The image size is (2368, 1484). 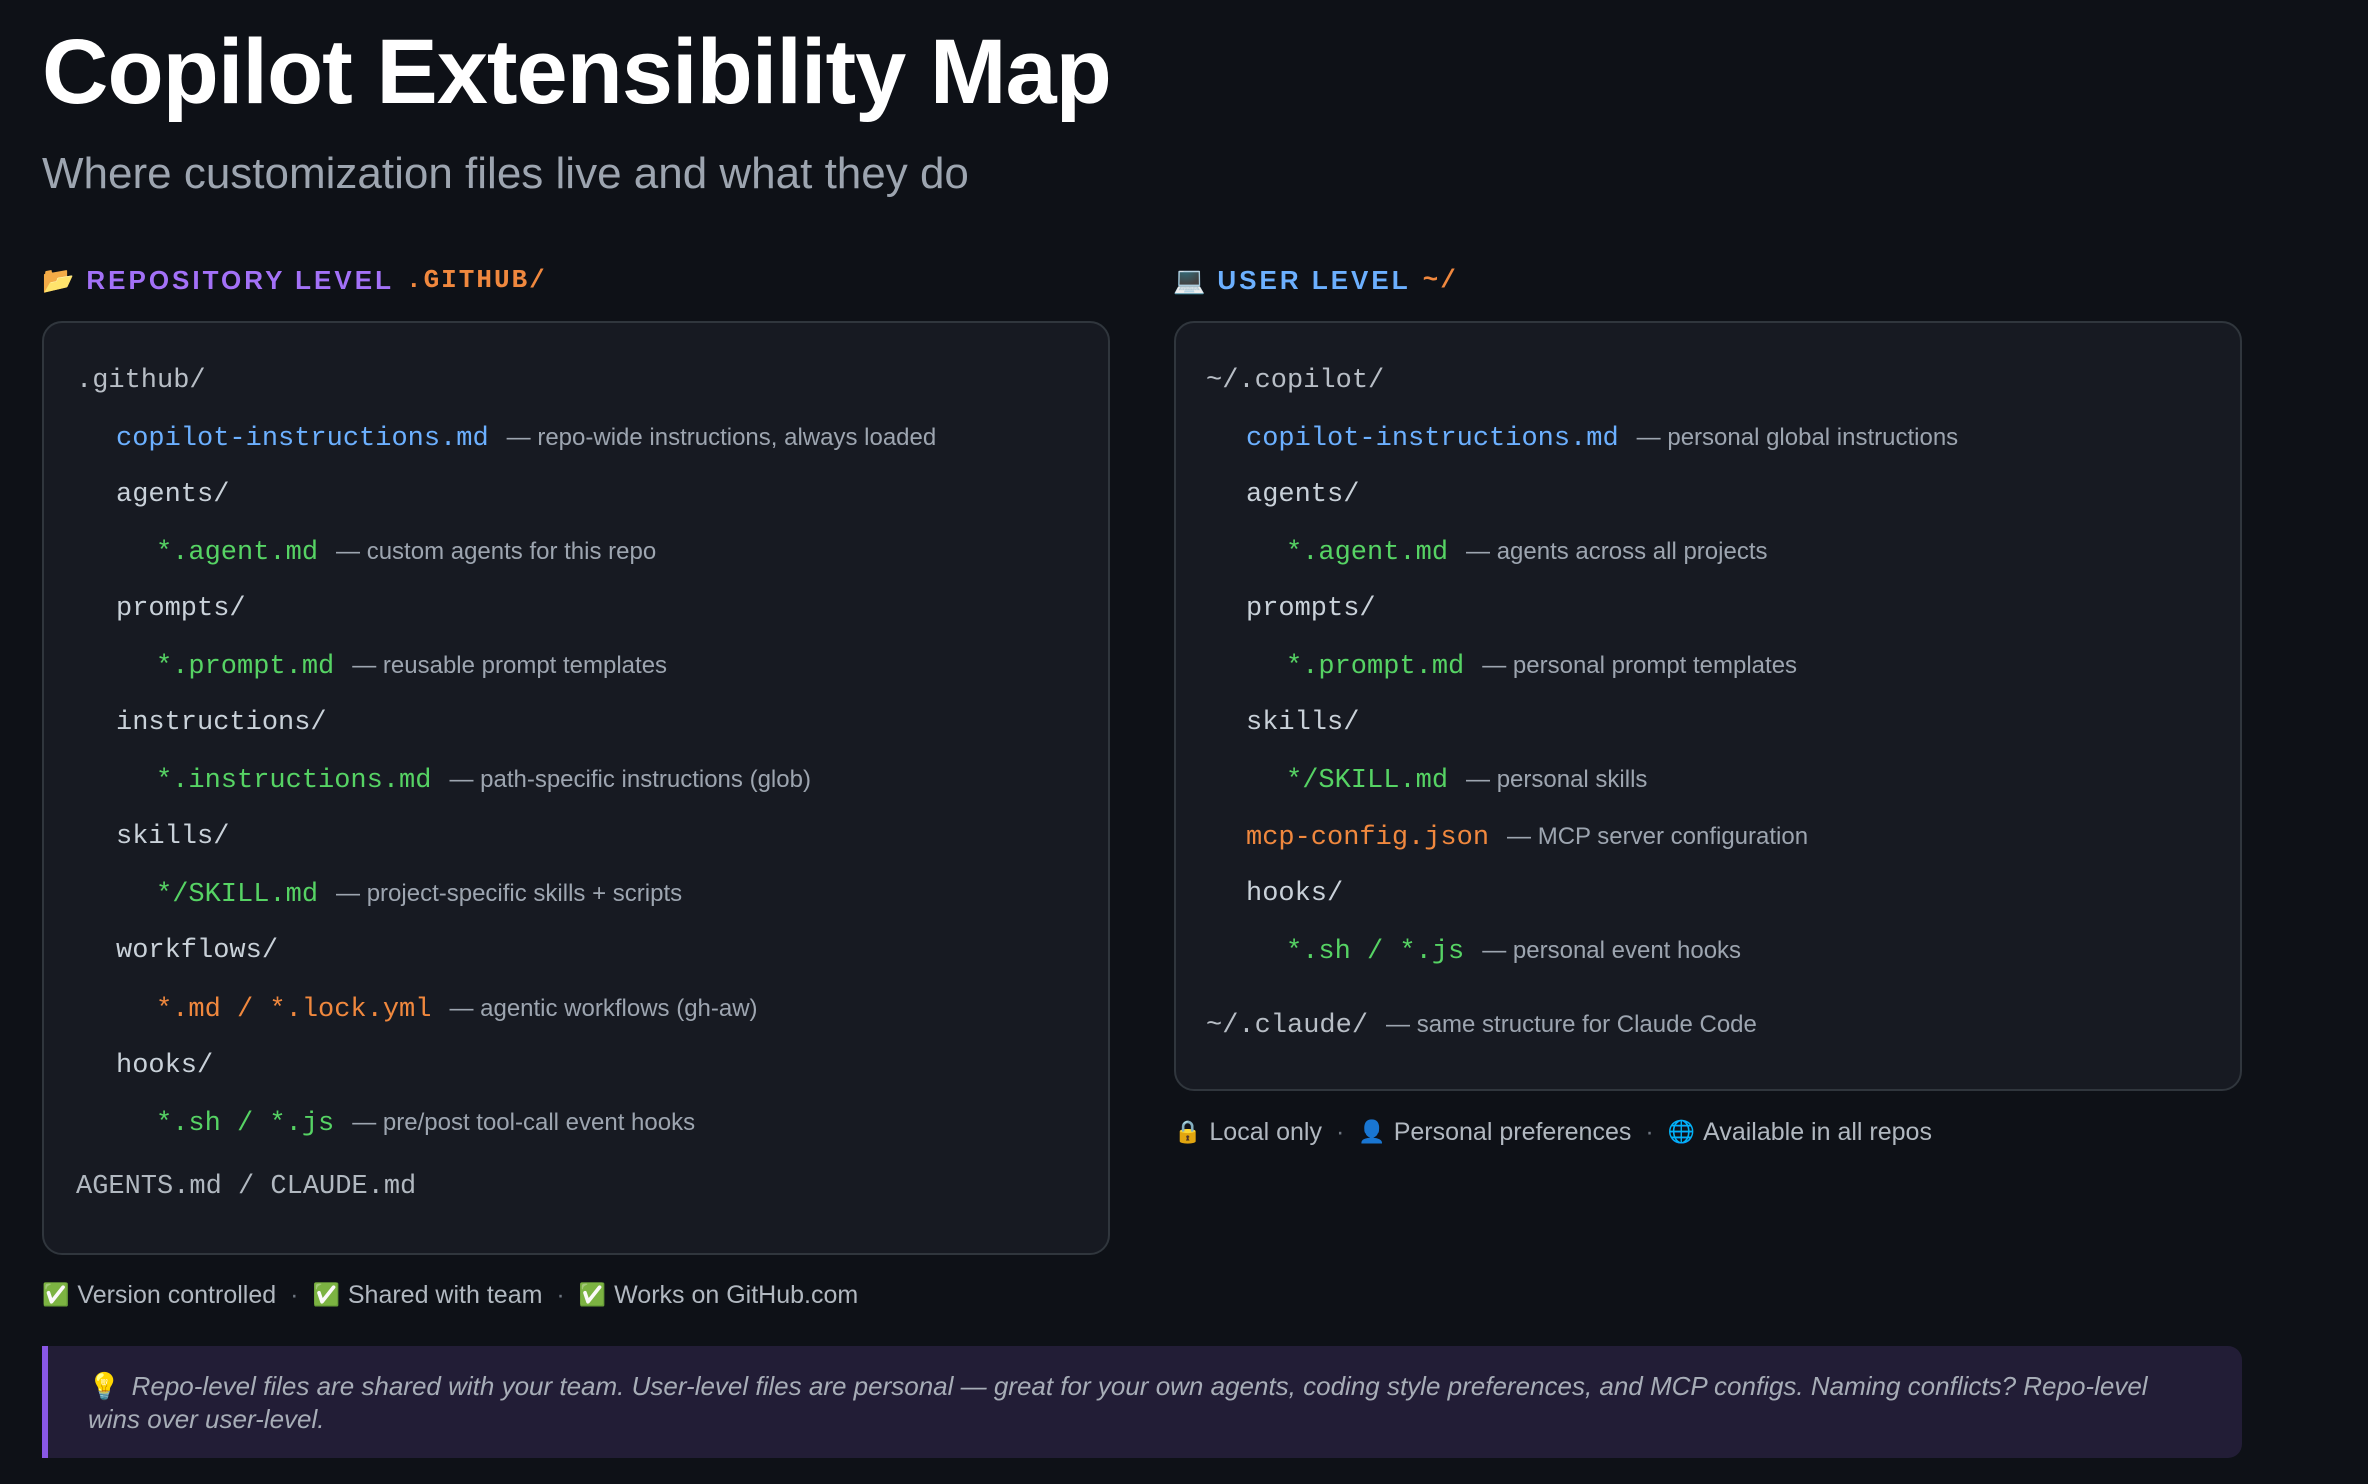 I want to click on tree-item-prompt-file: *.prompt.md — reusable prompt templates, so click(x=411, y=666).